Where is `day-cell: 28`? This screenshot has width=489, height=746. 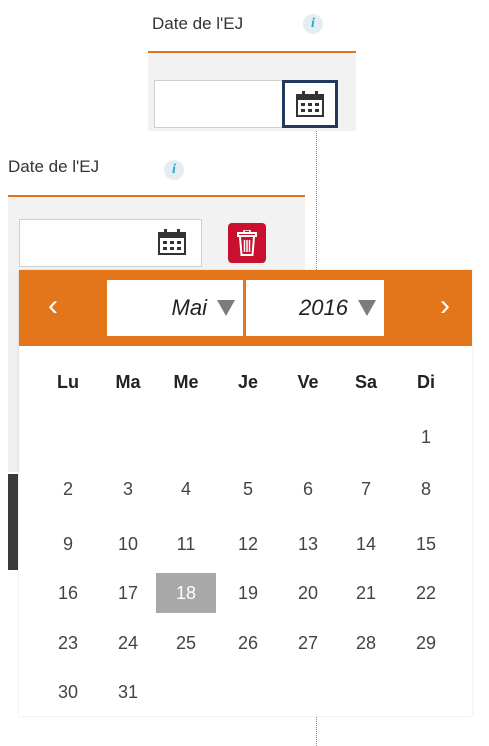 day-cell: 28 is located at coordinates (366, 643).